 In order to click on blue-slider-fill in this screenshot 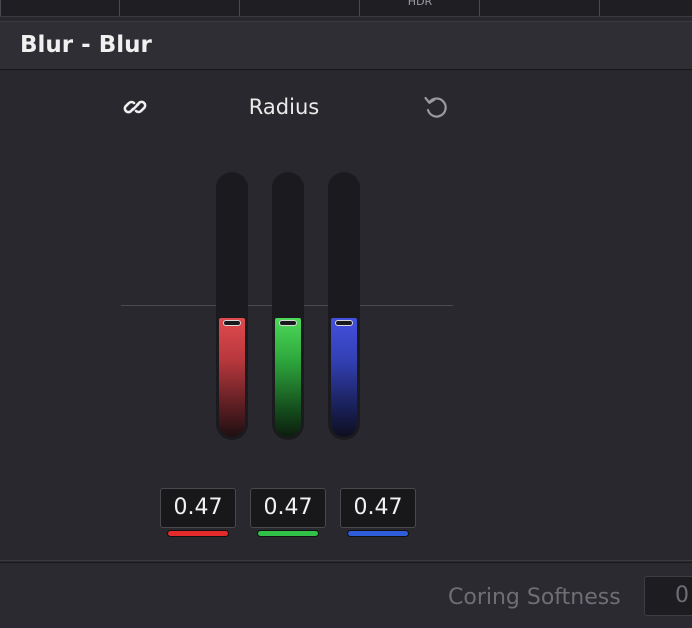, I will do `click(344, 377)`.